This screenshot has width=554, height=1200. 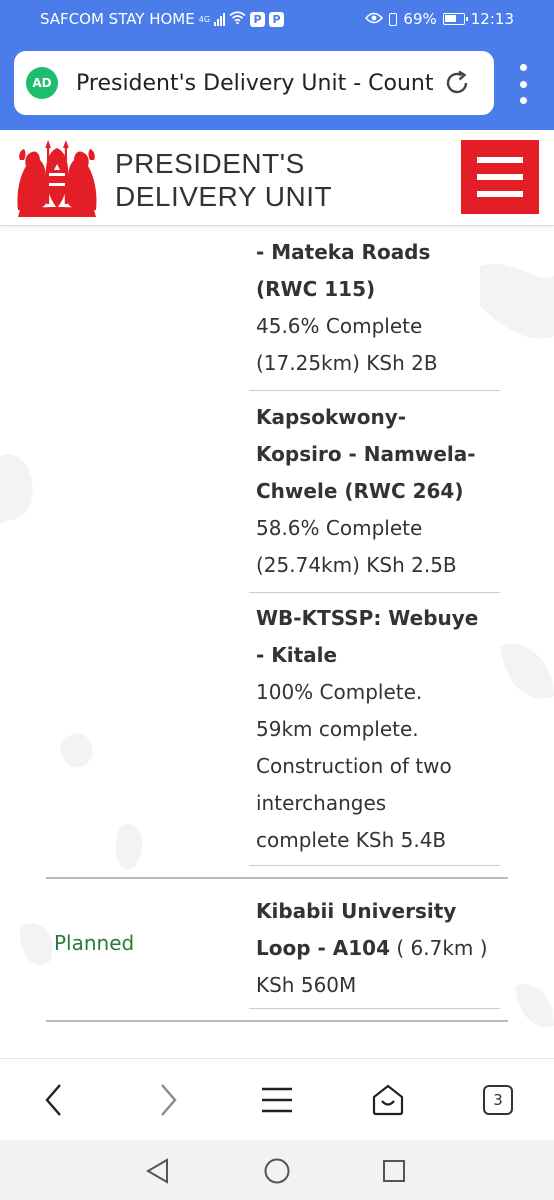 What do you see at coordinates (378, 271) in the screenshot?
I see `project-name: - Mateka Roads (RWC 115)` at bounding box center [378, 271].